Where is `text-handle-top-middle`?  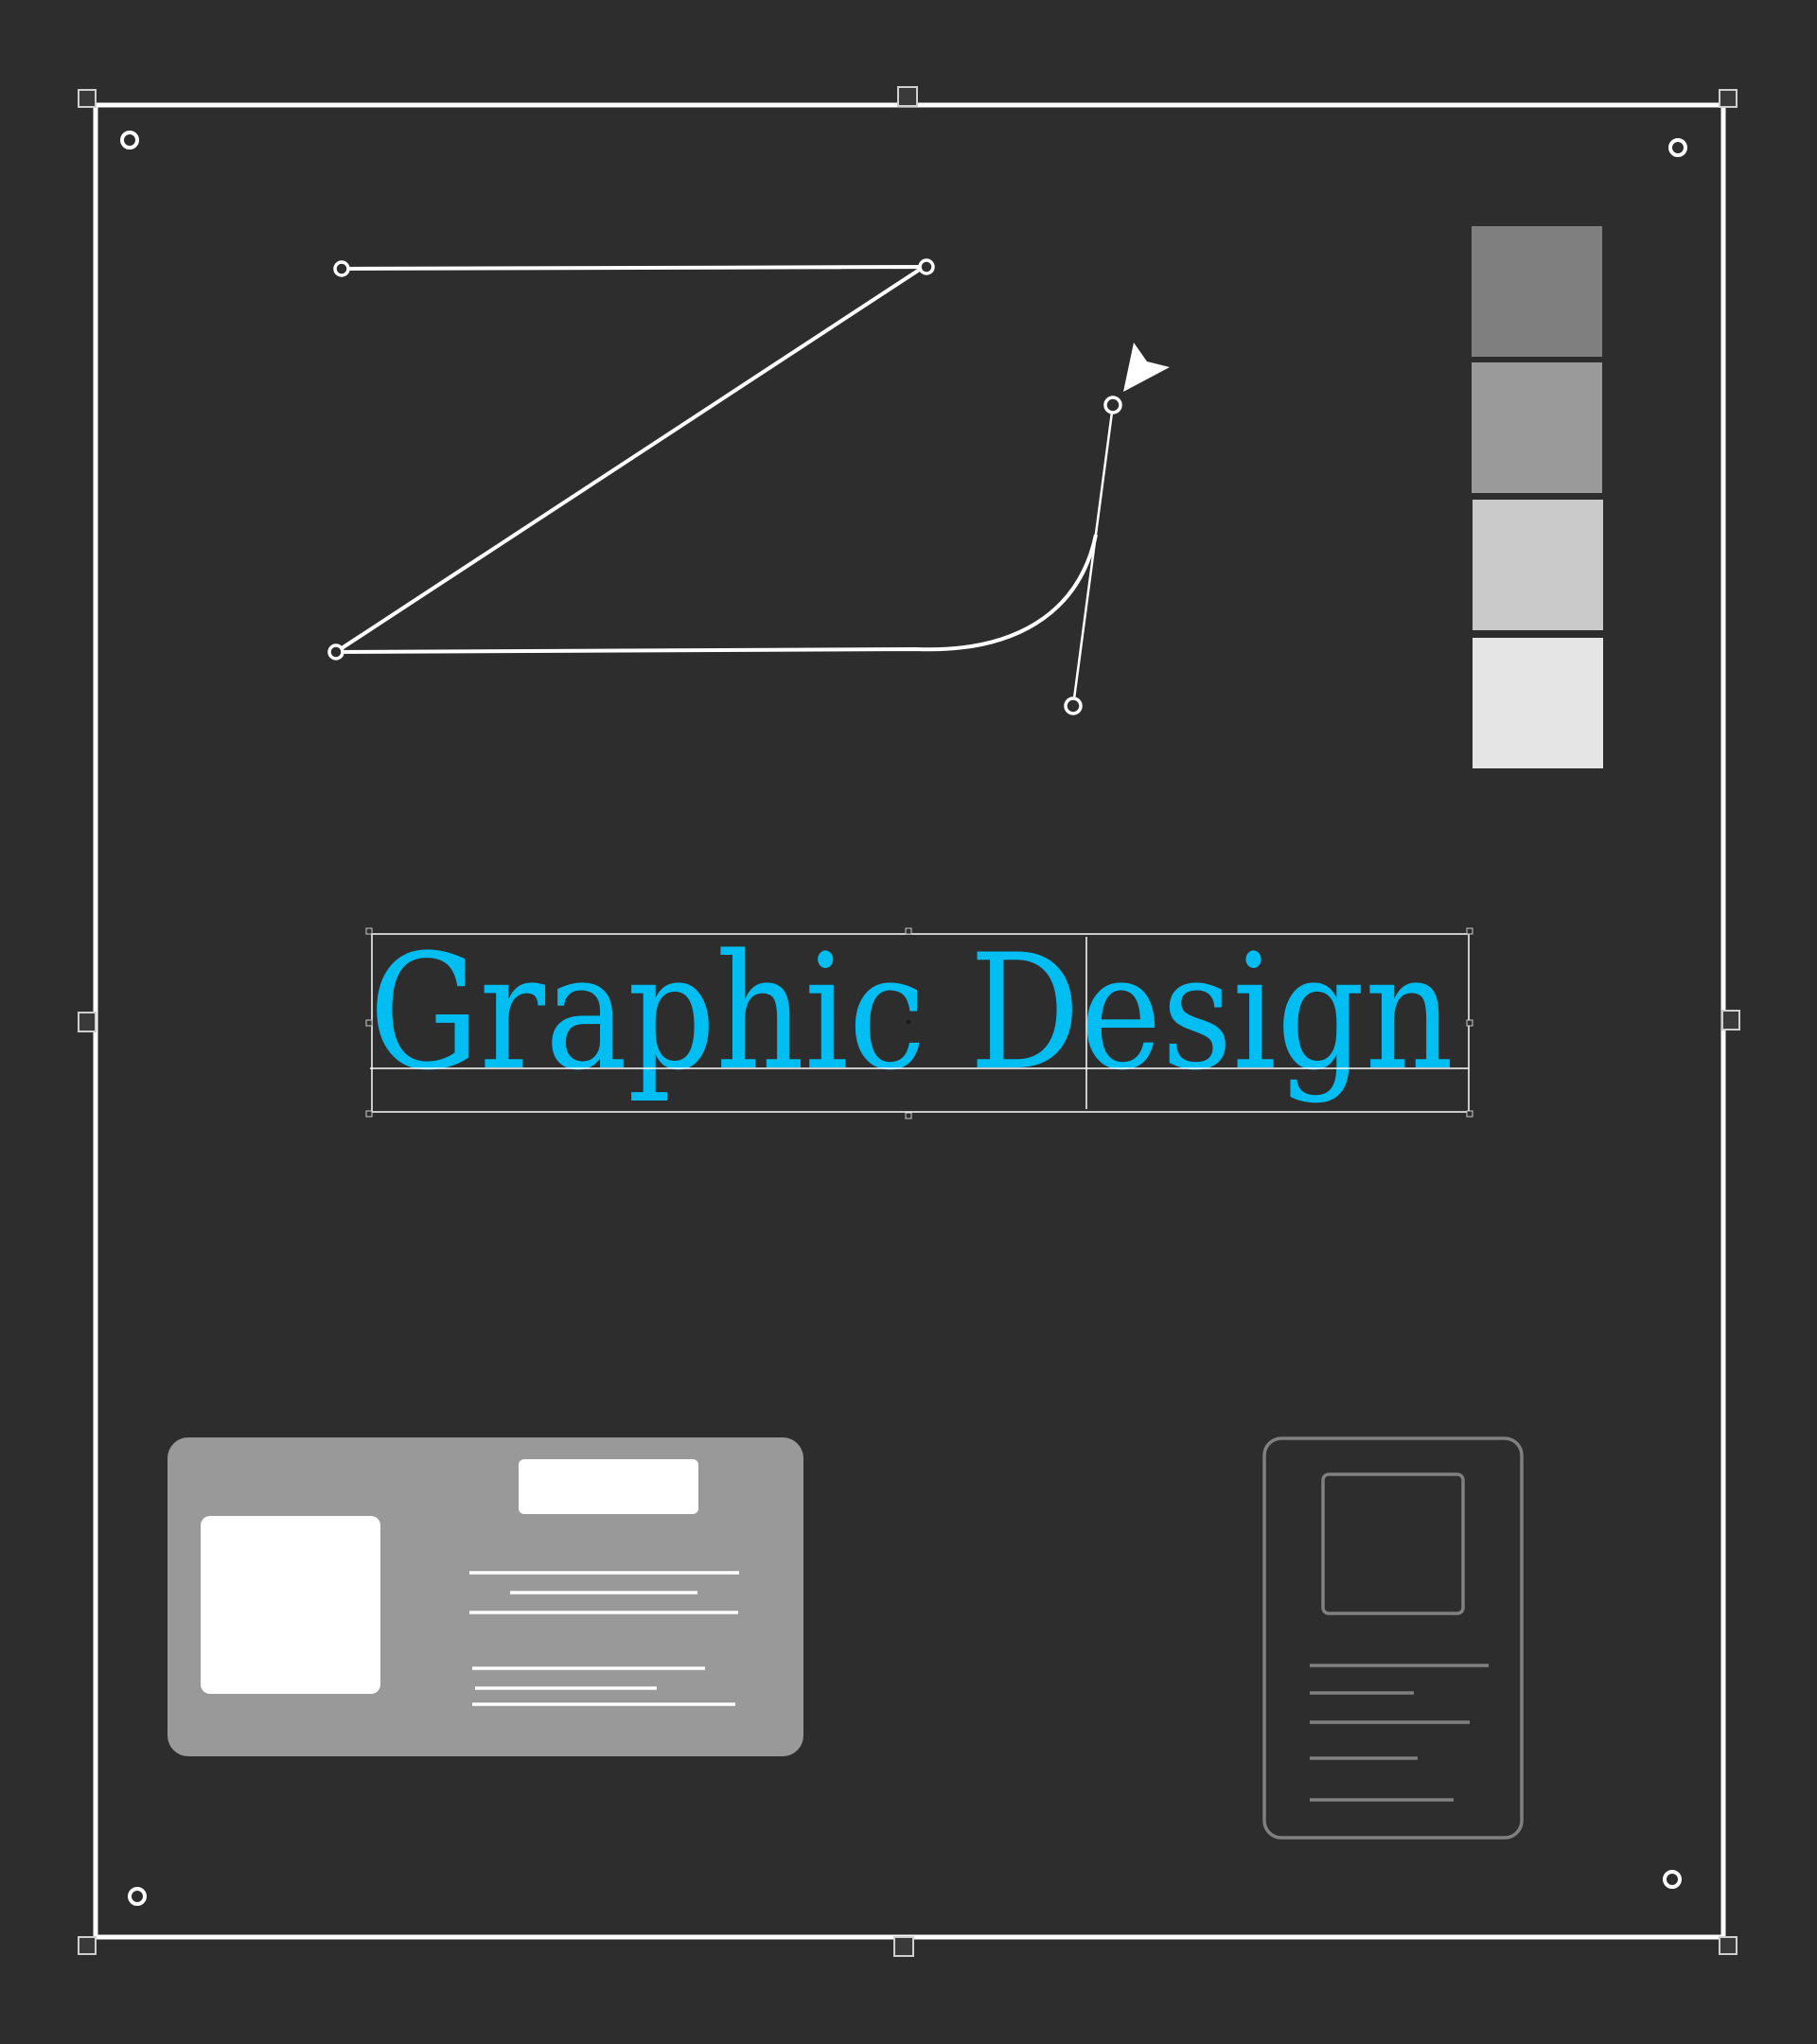
text-handle-top-middle is located at coordinates (908, 931).